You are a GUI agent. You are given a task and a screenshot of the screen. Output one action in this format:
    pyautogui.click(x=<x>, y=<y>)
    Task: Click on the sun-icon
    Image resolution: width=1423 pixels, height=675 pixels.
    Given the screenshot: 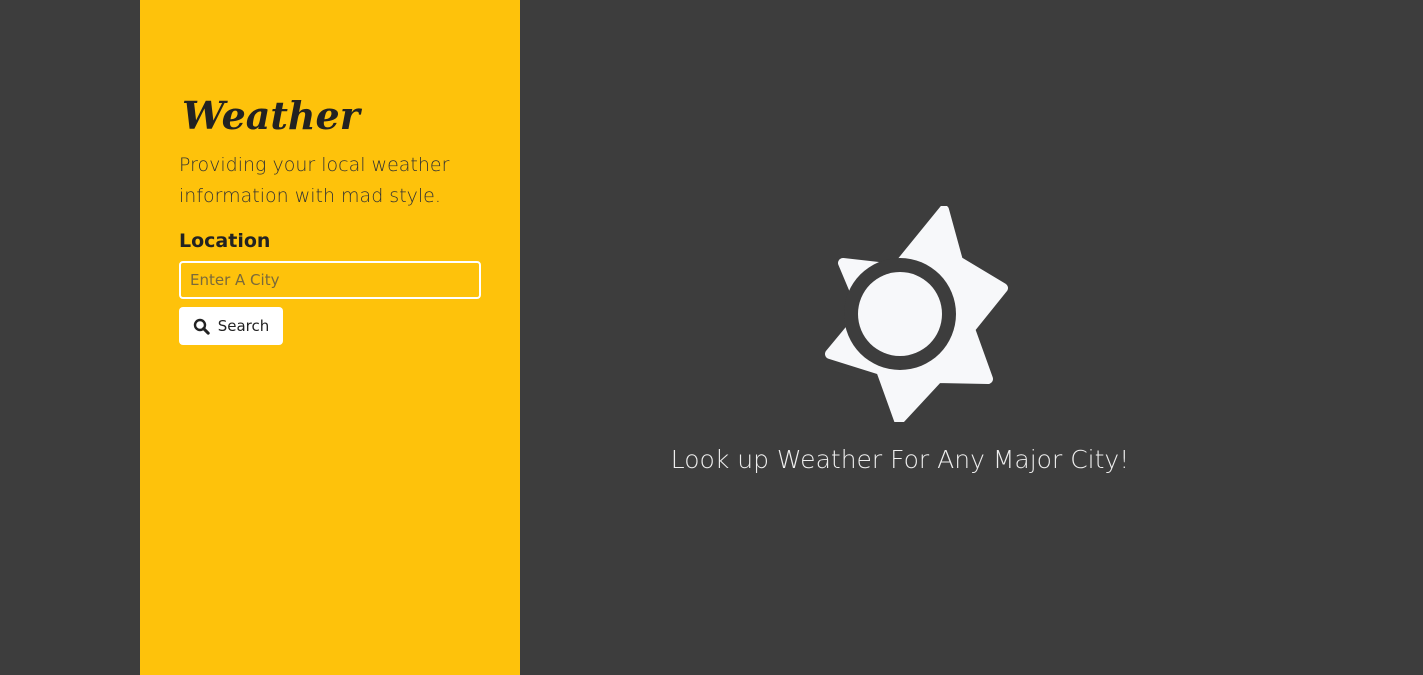 What is the action you would take?
    pyautogui.click(x=916, y=314)
    